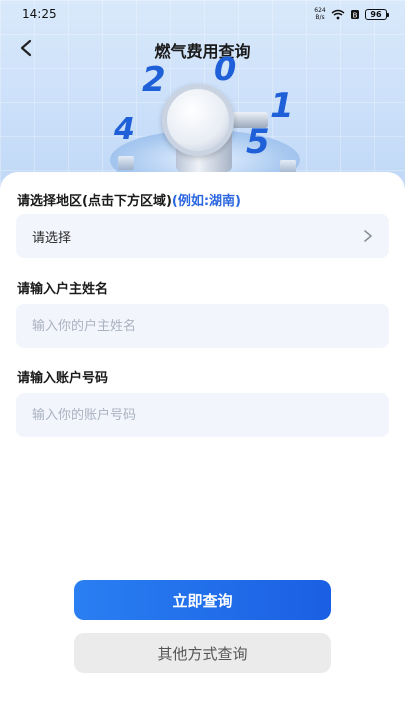  Describe the element at coordinates (320, 17) in the screenshot. I see `net-speed-unit: B/s` at that location.